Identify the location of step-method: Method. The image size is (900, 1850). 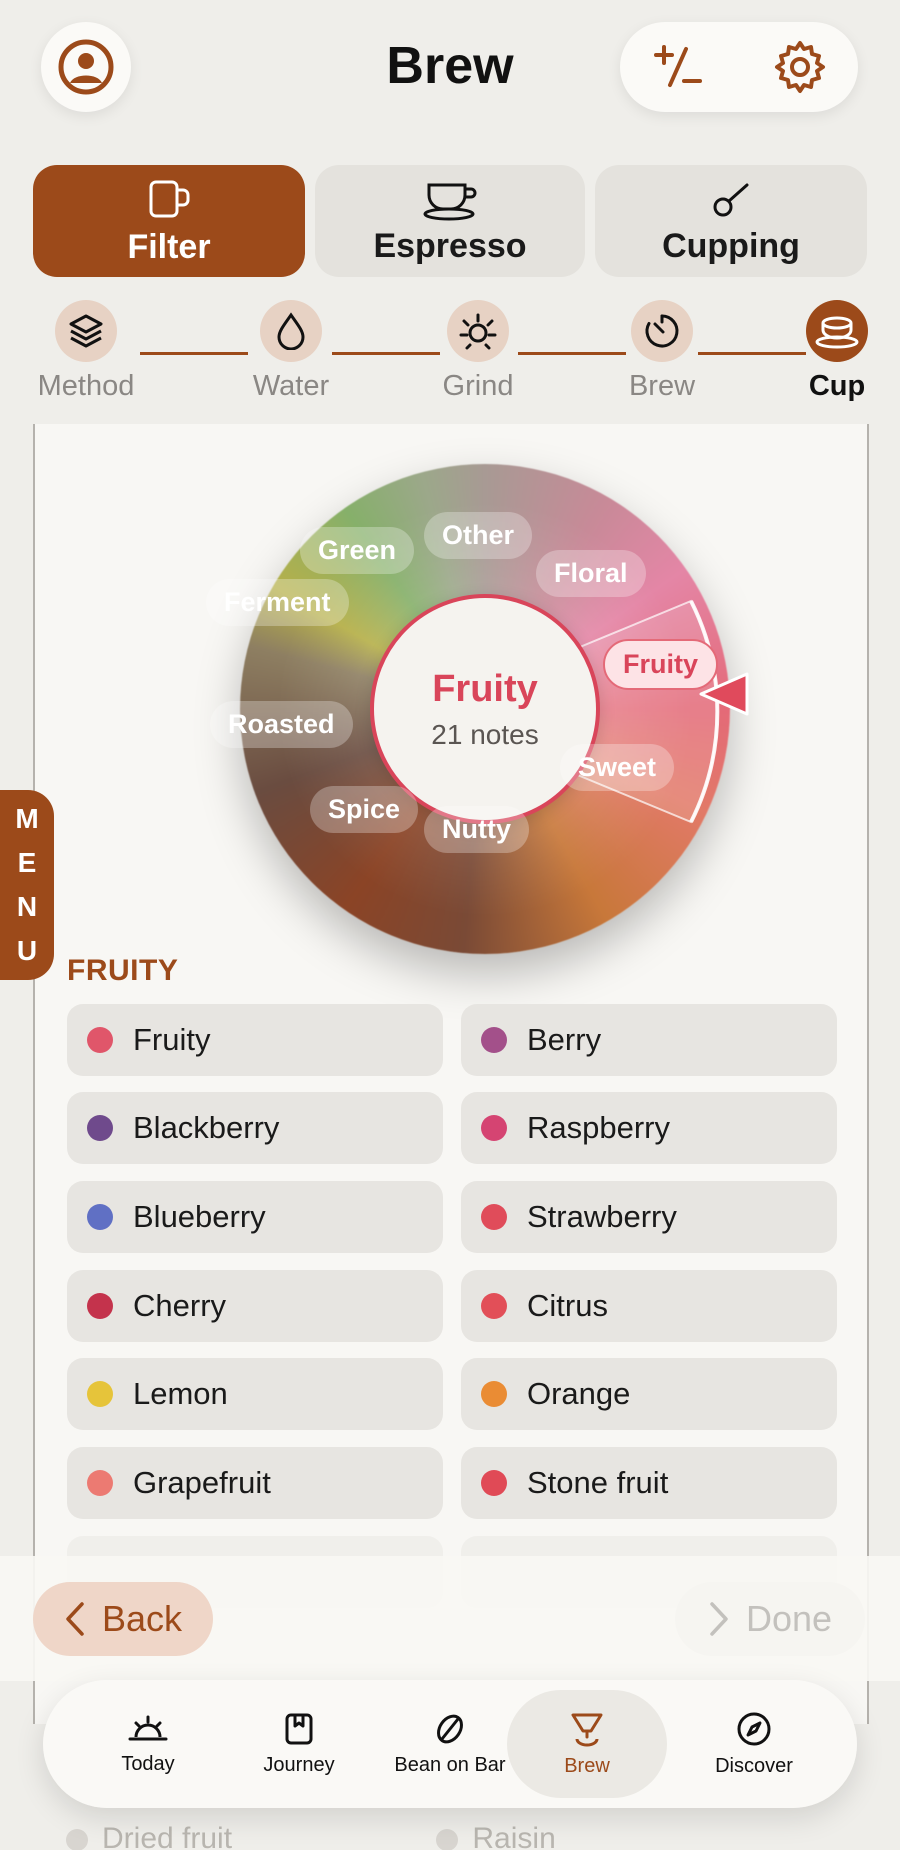
(86, 351).